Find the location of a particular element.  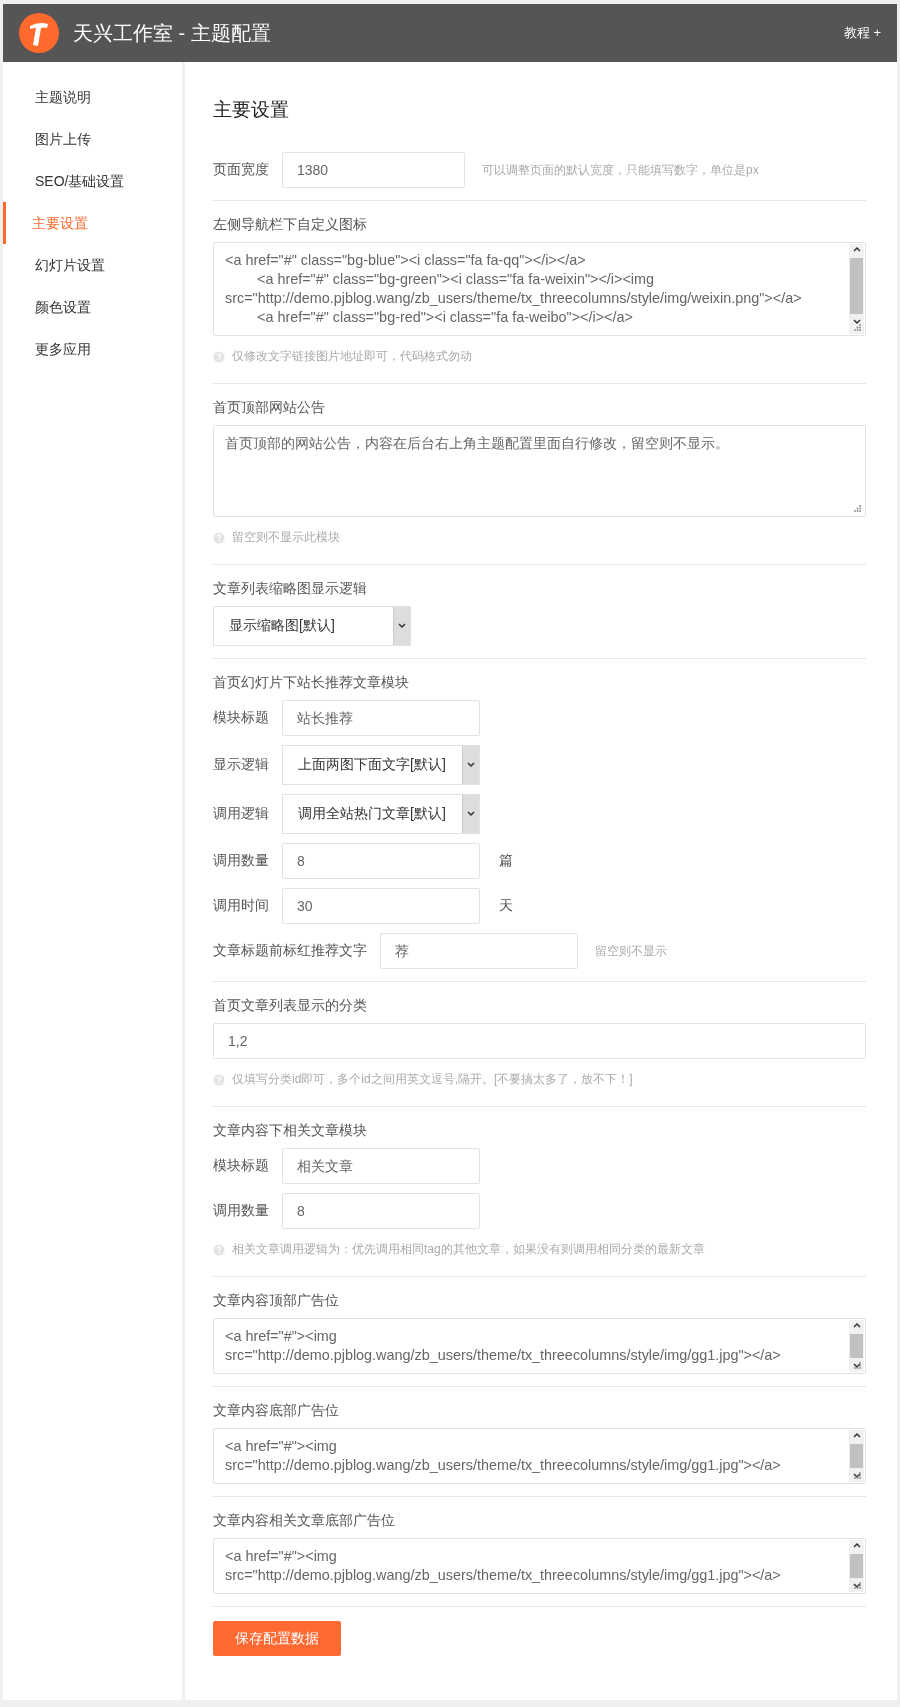

input-field: 相关文章 is located at coordinates (381, 1166).